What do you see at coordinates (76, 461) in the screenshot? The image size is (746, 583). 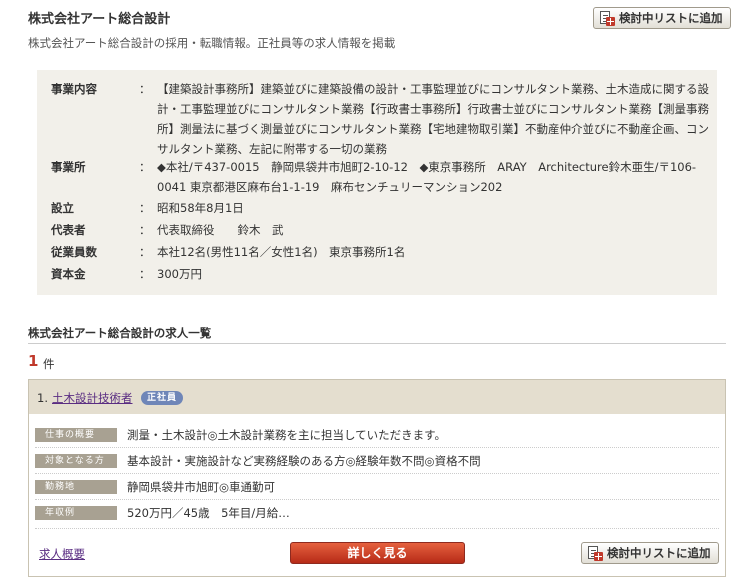 I see `job-row-tag: 対象となる方` at bounding box center [76, 461].